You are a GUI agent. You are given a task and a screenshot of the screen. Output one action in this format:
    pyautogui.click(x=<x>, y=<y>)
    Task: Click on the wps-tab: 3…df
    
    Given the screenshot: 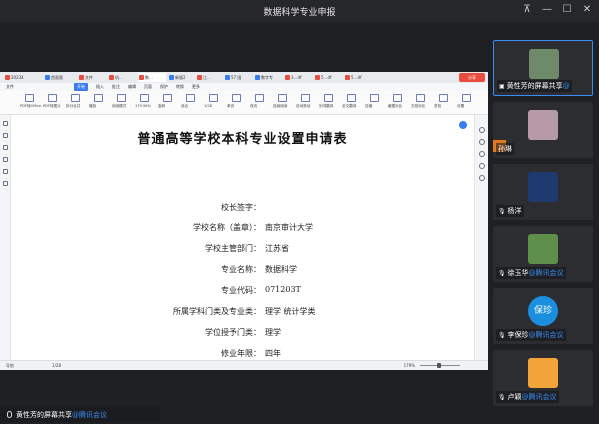 What is the action you would take?
    pyautogui.click(x=298, y=77)
    